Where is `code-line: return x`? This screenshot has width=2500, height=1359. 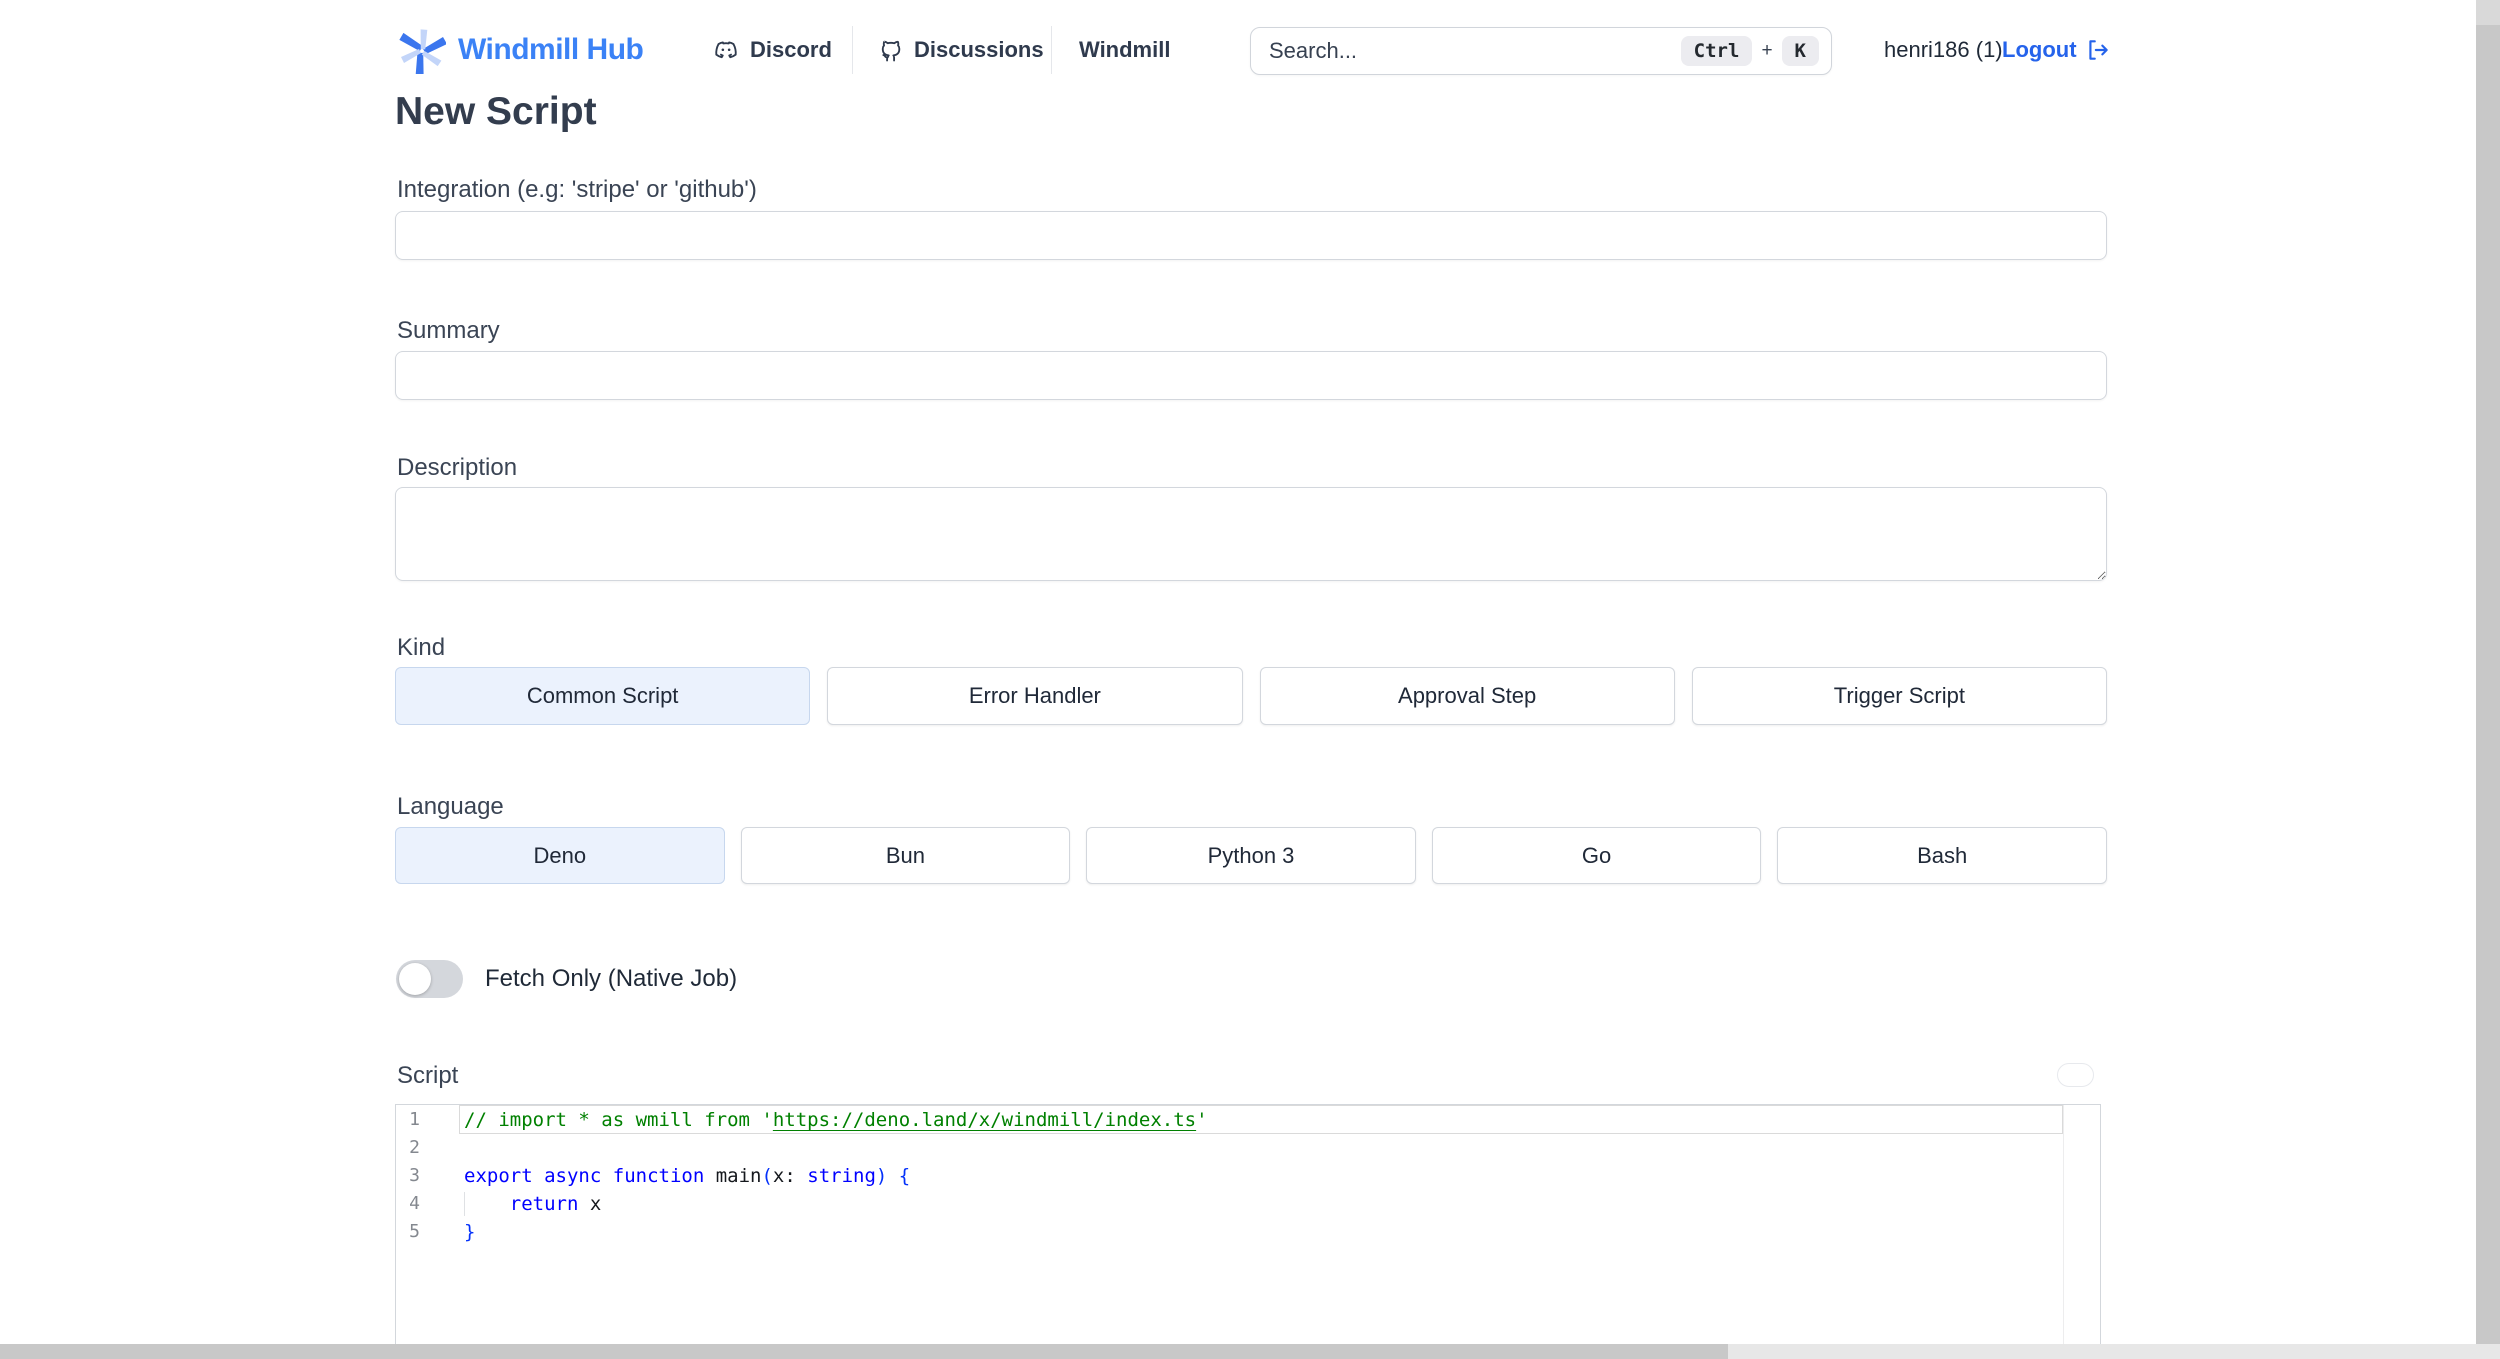
code-line: return x is located at coordinates (1261, 1204).